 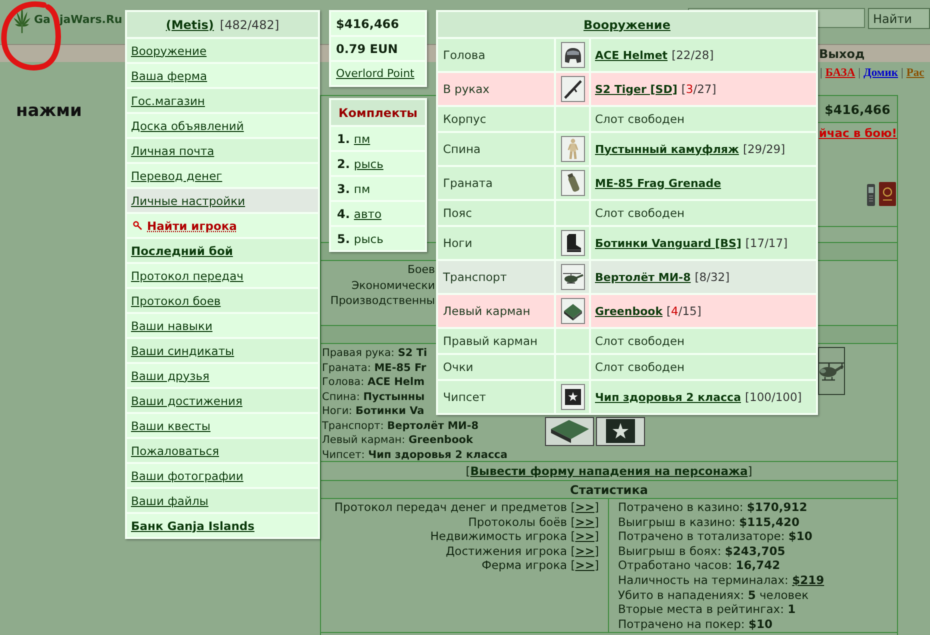 What do you see at coordinates (693, 55) in the screenshot?
I see `durability-text: [22/28]` at bounding box center [693, 55].